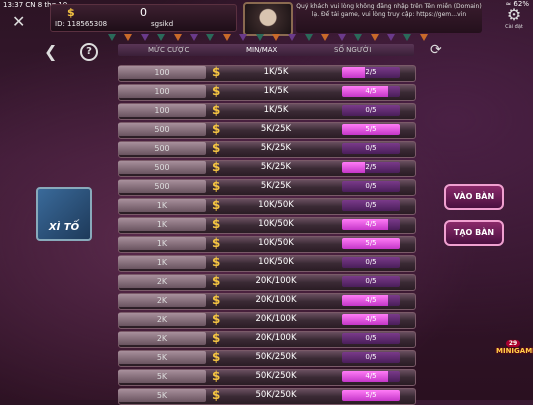 The width and height of the screenshot is (533, 405). What do you see at coordinates (89, 52) in the screenshot?
I see `help-icon: ?` at bounding box center [89, 52].